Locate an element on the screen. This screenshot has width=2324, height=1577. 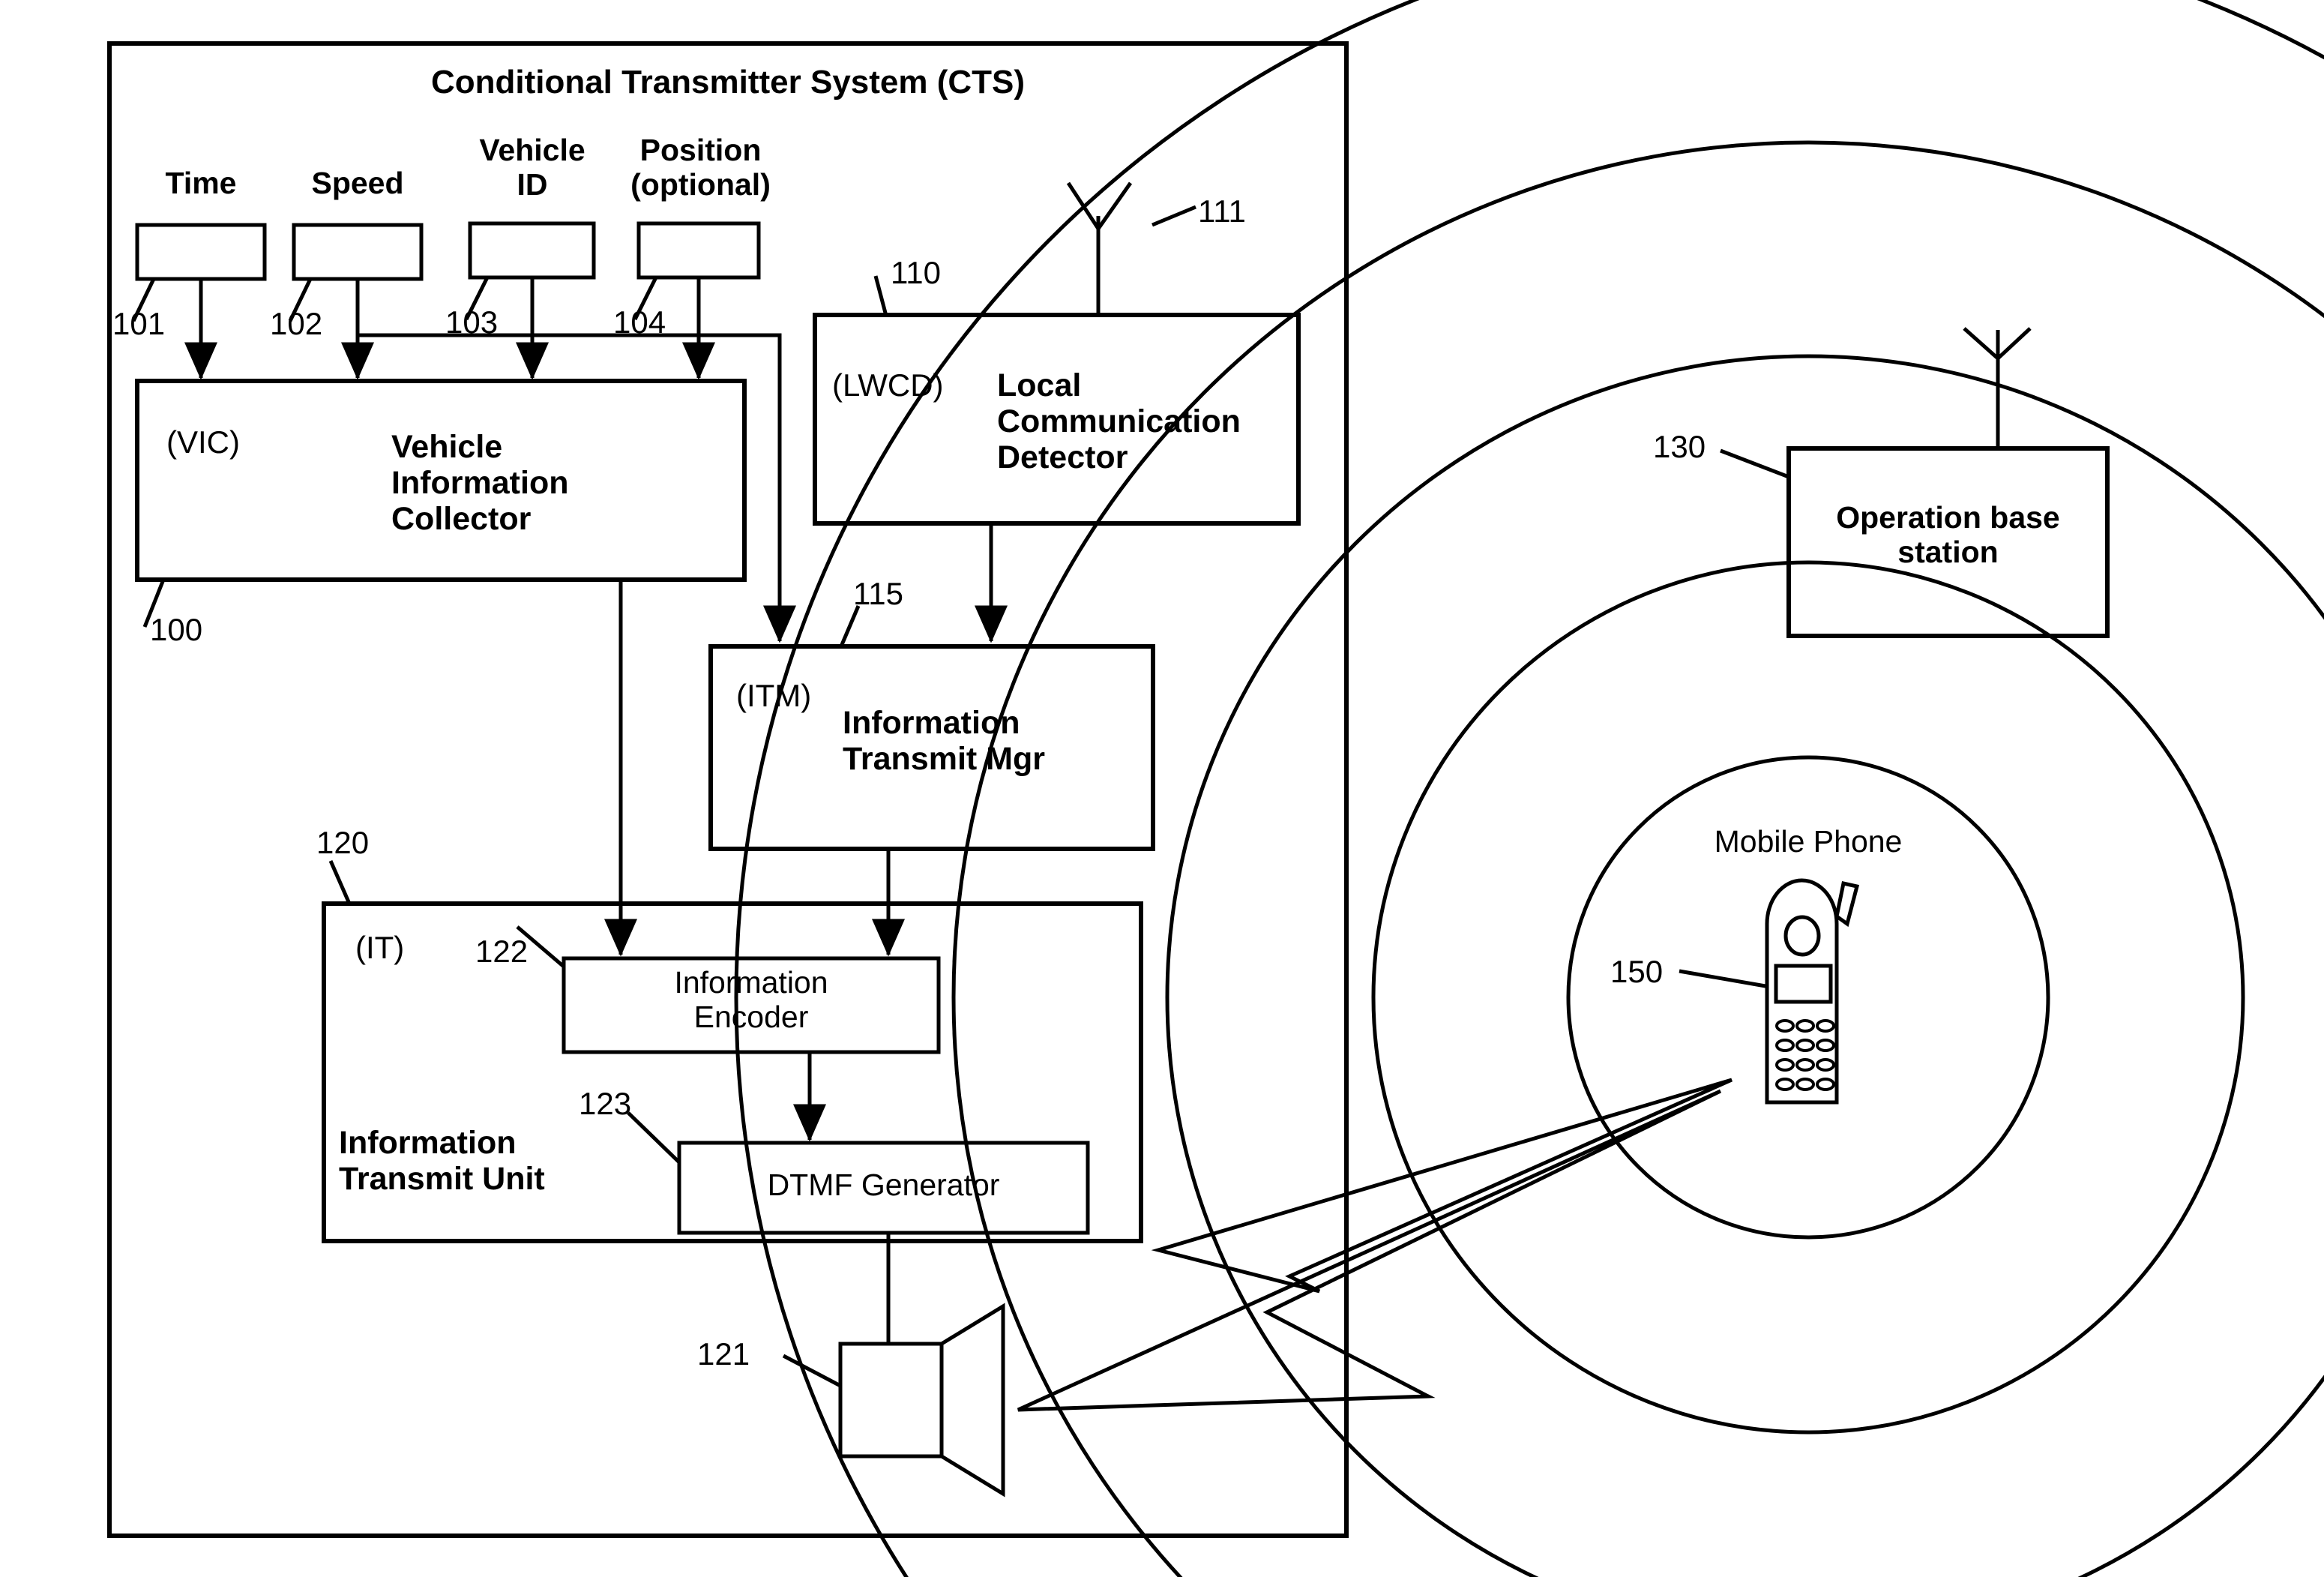
ref-number-100: 100 is located at coordinates (176, 629).